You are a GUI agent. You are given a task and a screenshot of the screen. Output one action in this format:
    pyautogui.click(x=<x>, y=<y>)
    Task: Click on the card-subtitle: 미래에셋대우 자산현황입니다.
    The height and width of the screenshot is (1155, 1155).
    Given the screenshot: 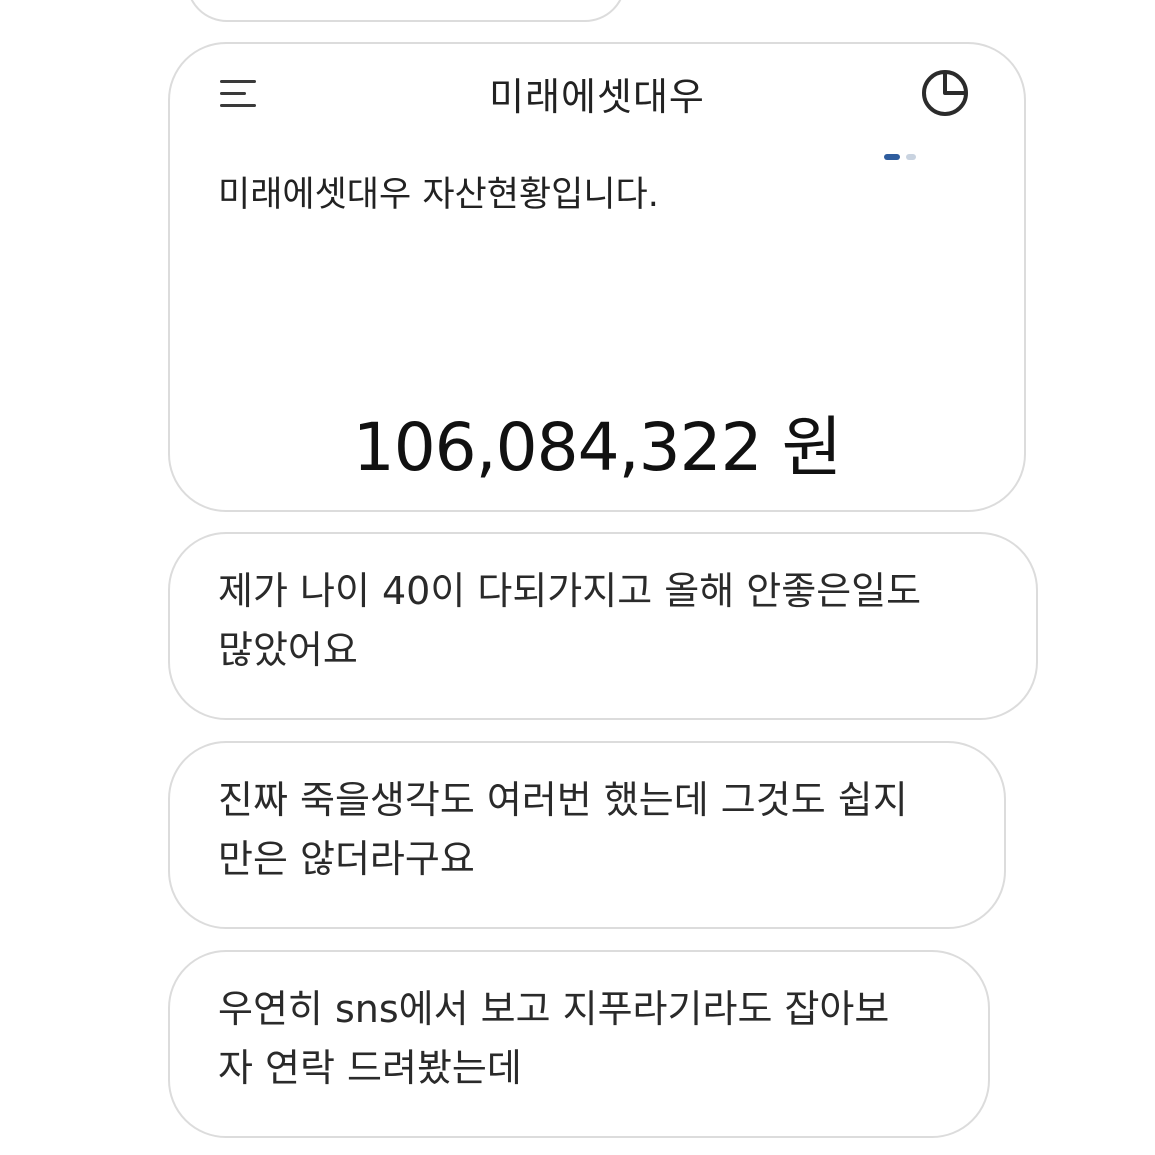 What is the action you would take?
    pyautogui.click(x=438, y=195)
    